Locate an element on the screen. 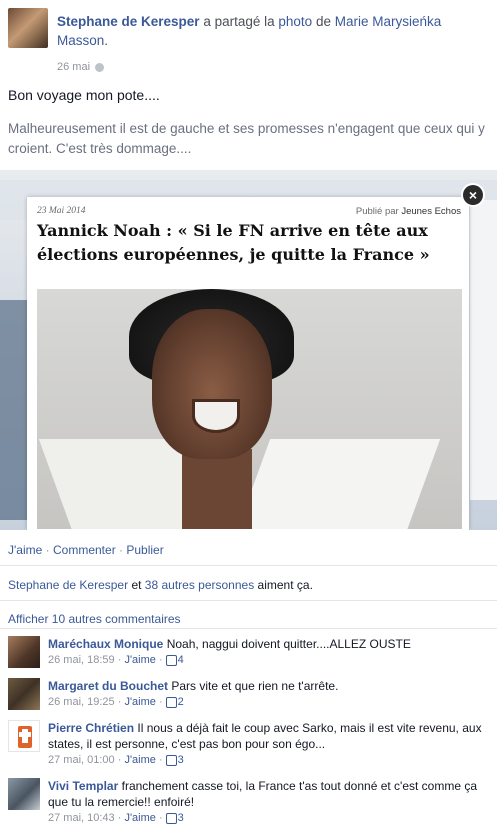 The height and width of the screenshot is (830, 497). commenter-name-link: Vivi Templar is located at coordinates (83, 786).